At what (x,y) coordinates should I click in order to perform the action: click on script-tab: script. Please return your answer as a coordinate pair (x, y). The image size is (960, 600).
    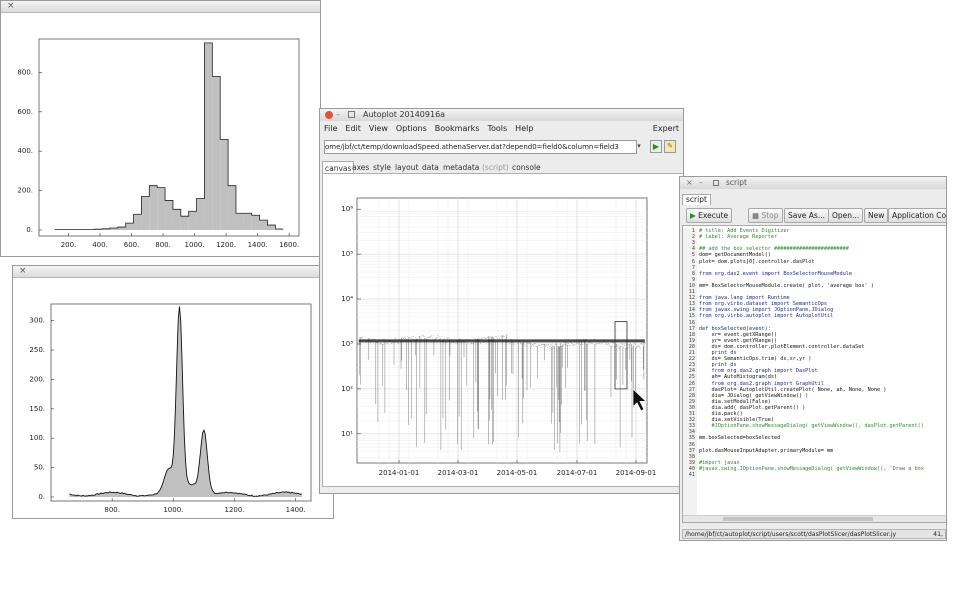
    Looking at the image, I should click on (696, 199).